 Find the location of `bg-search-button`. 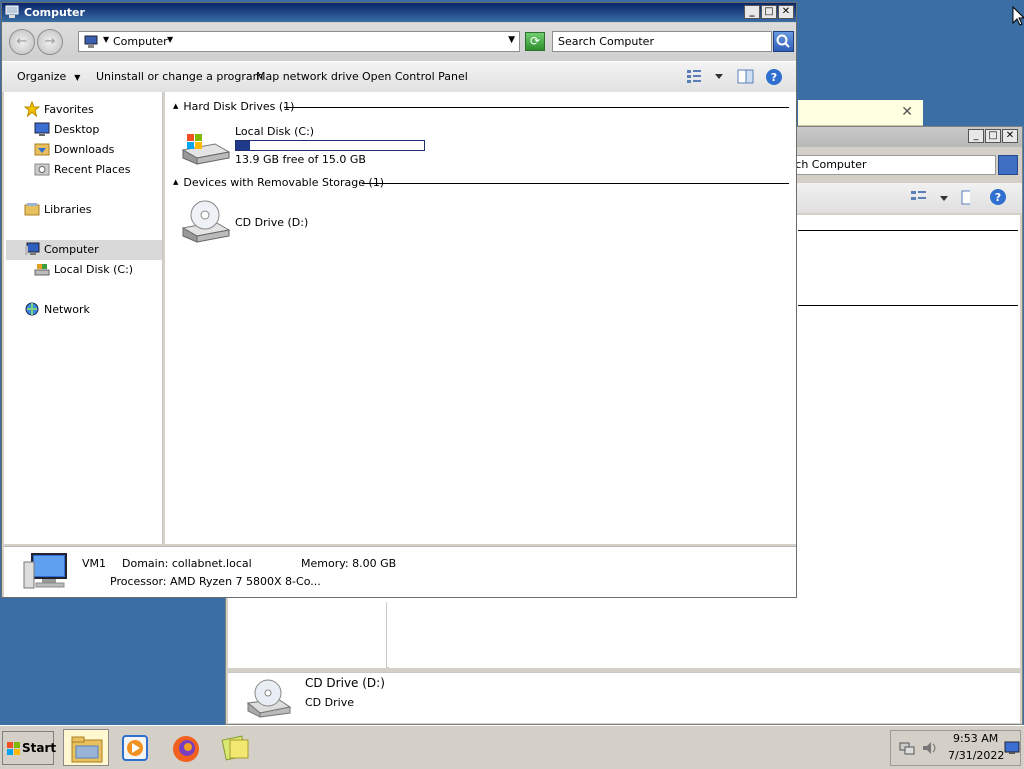

bg-search-button is located at coordinates (1008, 165).